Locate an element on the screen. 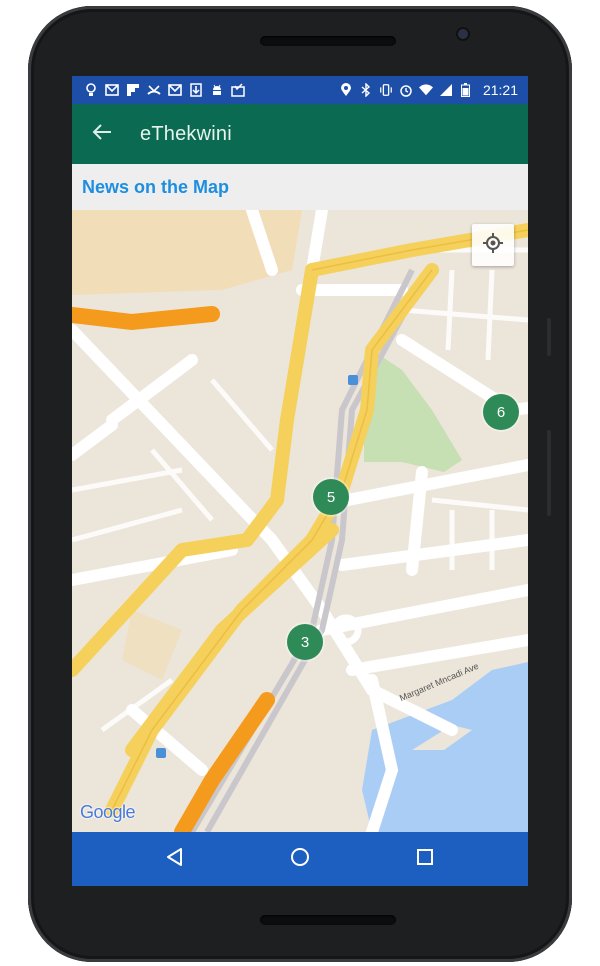 This screenshot has width=600, height=966. signal-icon is located at coordinates (446, 90).